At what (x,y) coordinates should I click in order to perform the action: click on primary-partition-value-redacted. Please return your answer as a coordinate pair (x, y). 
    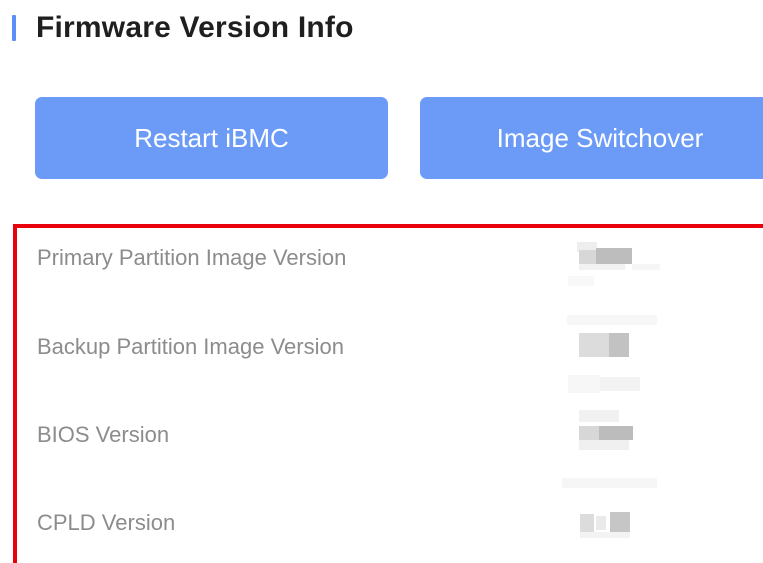
    Looking at the image, I should click on (612, 264).